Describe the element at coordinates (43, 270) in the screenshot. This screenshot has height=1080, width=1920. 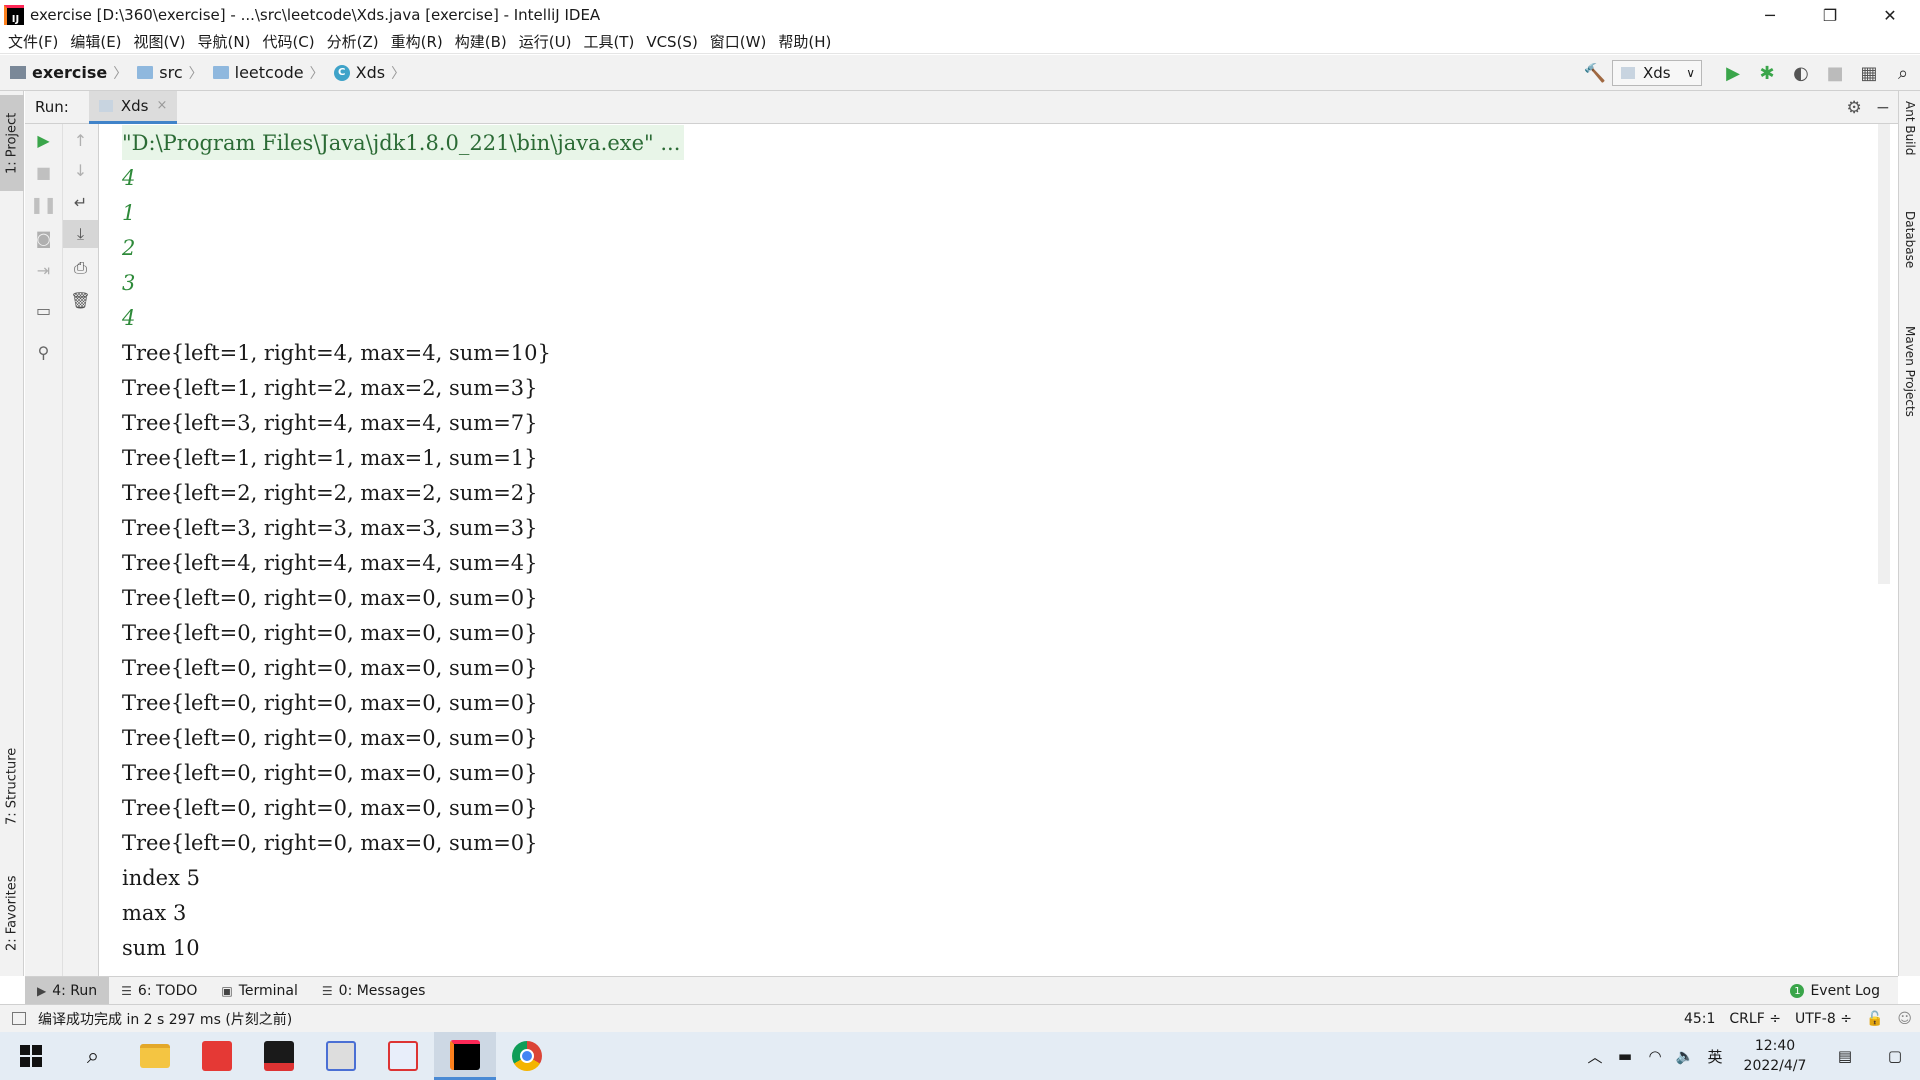
I see `exit-icon: ⇥` at that location.